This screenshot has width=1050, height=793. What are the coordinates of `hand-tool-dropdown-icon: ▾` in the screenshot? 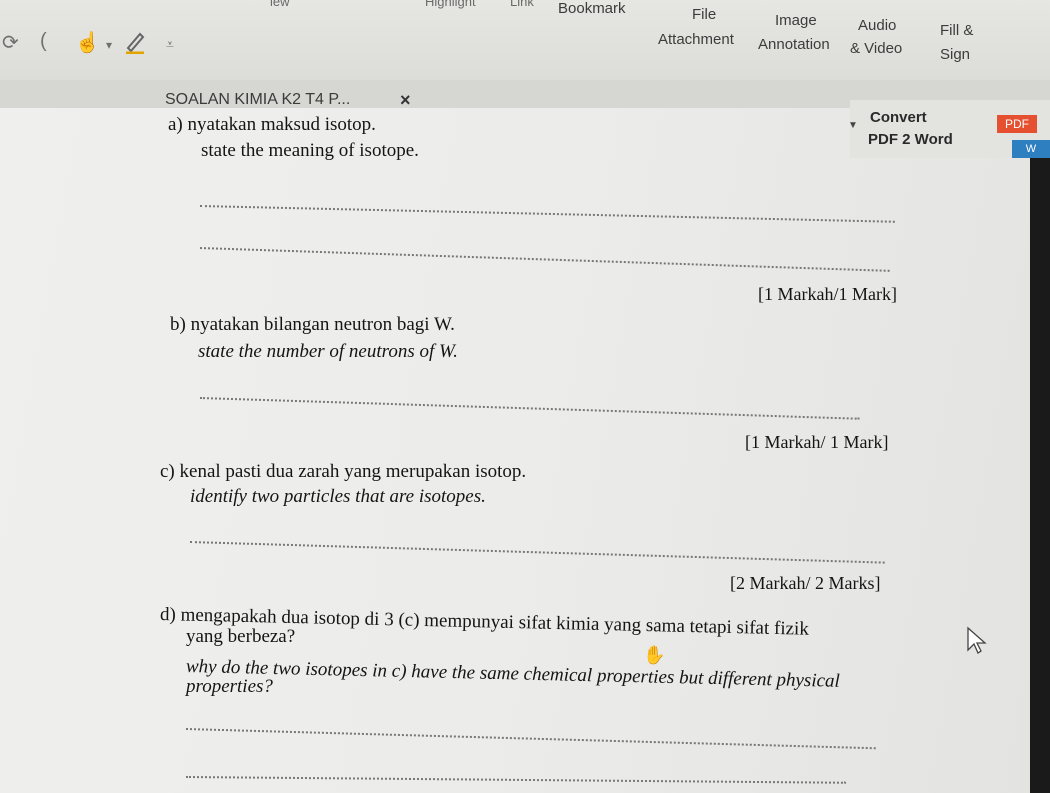 It's located at (109, 45).